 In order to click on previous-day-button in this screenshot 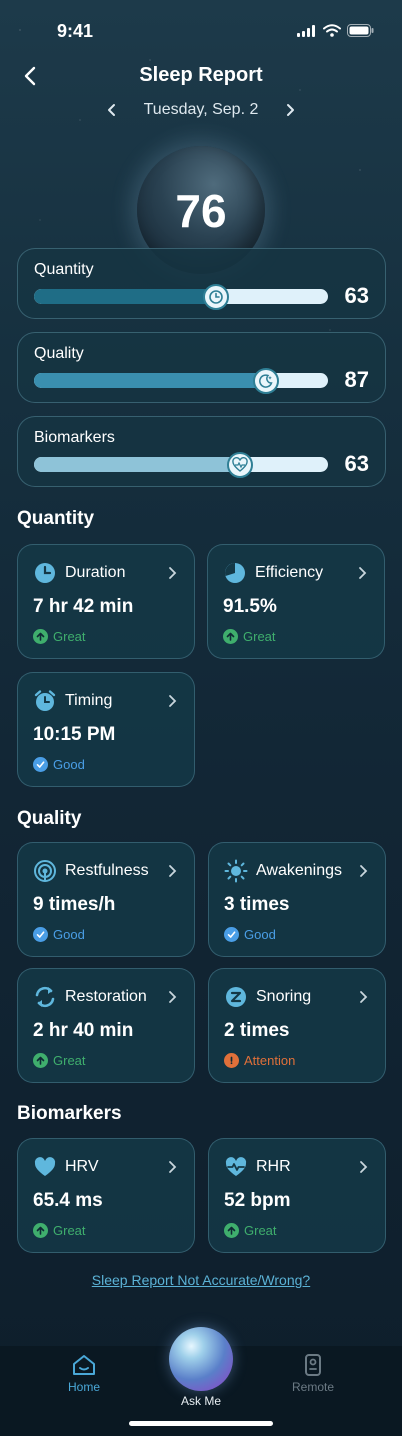, I will do `click(112, 110)`.